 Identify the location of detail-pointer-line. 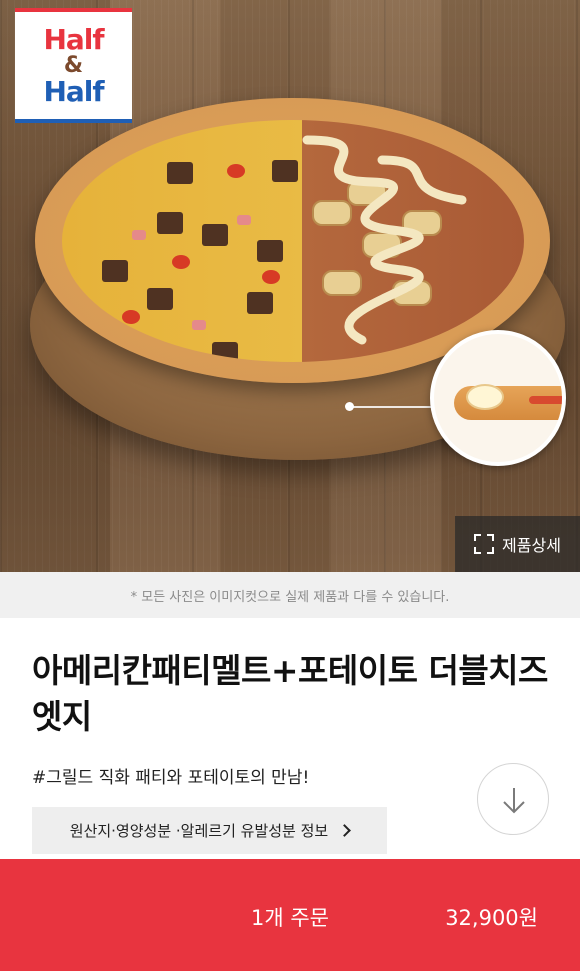
(390, 407).